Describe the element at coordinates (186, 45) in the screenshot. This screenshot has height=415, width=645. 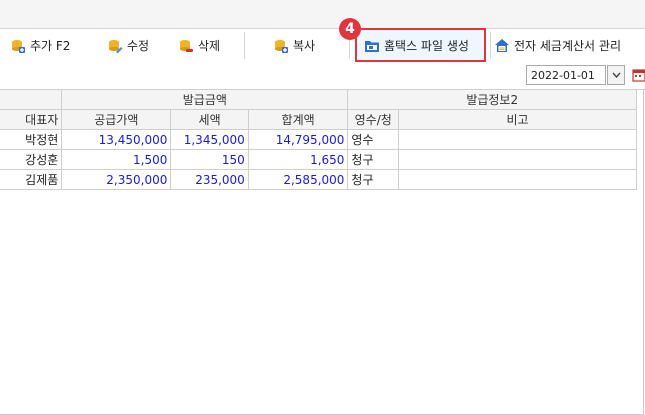
I see `delete-db-icon` at that location.